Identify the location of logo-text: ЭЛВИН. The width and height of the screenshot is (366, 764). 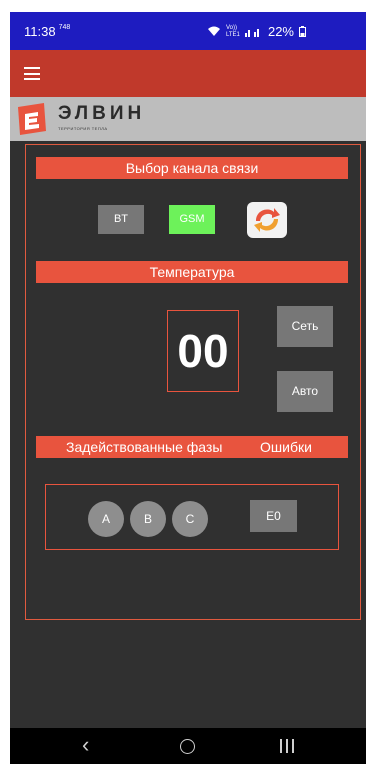
(102, 113).